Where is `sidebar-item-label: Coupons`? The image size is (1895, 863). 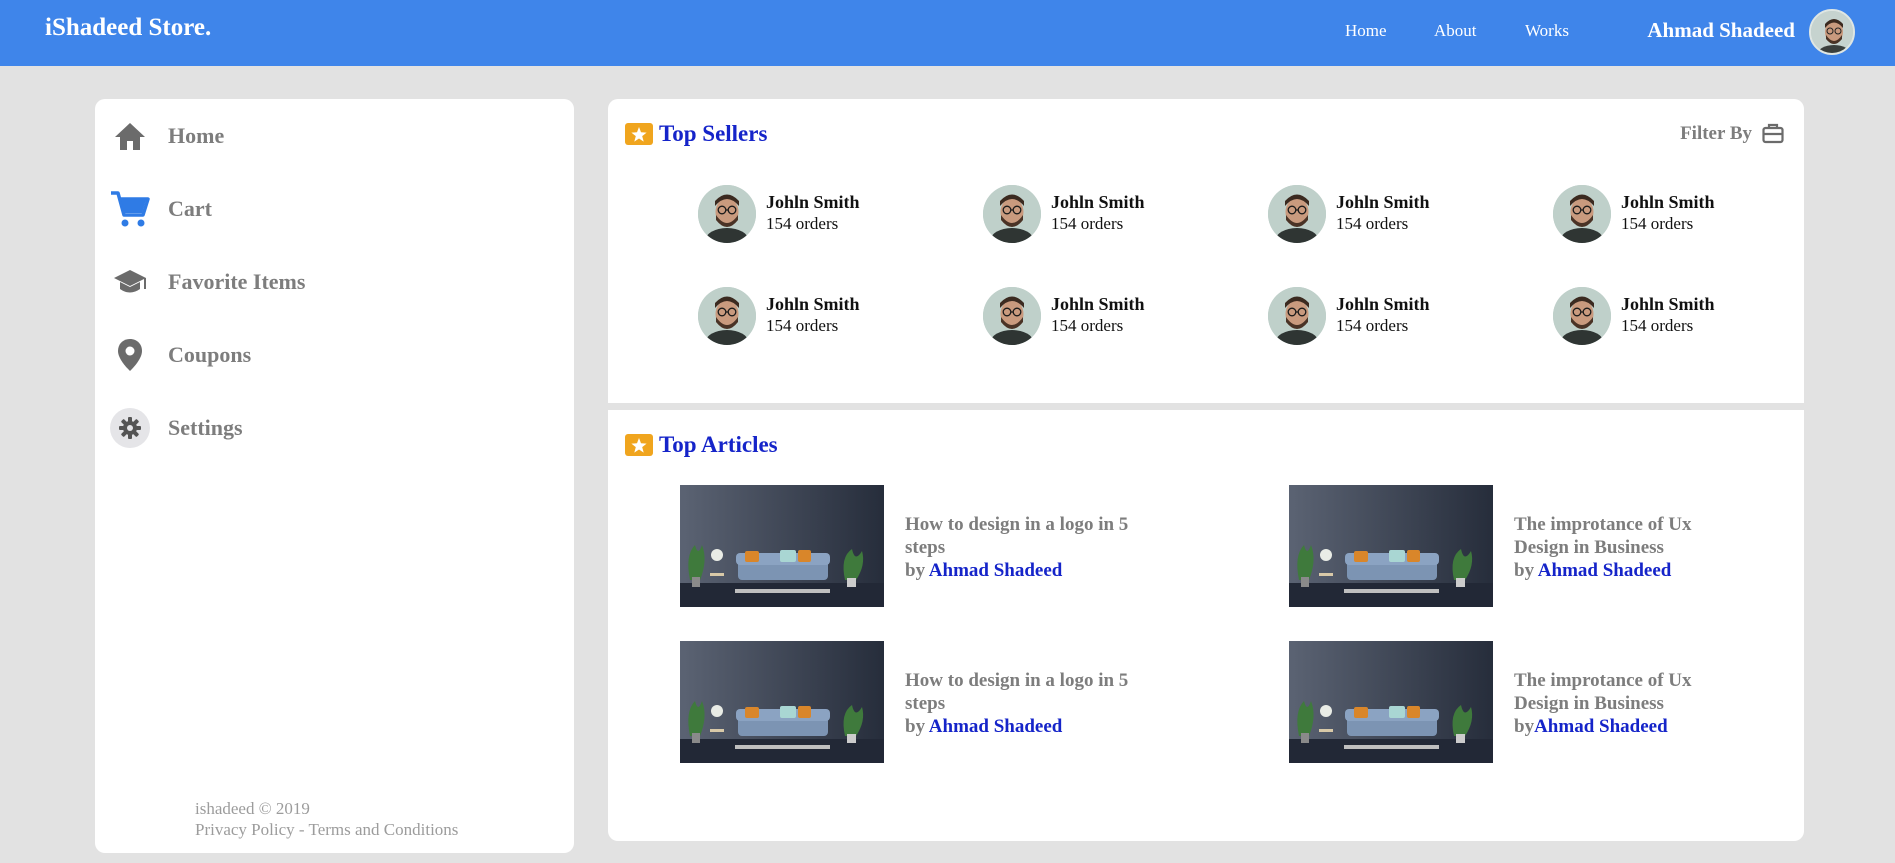 sidebar-item-label: Coupons is located at coordinates (210, 354).